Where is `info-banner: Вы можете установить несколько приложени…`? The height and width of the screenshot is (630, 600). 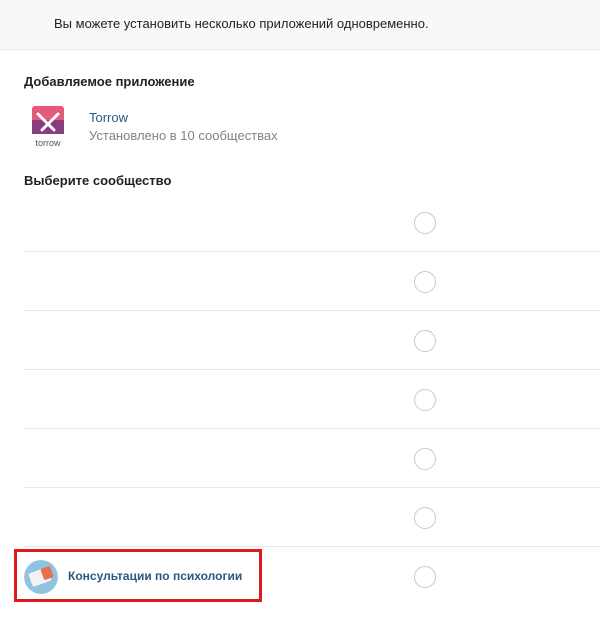
info-banner: Вы можете установить несколько приложени… is located at coordinates (300, 25).